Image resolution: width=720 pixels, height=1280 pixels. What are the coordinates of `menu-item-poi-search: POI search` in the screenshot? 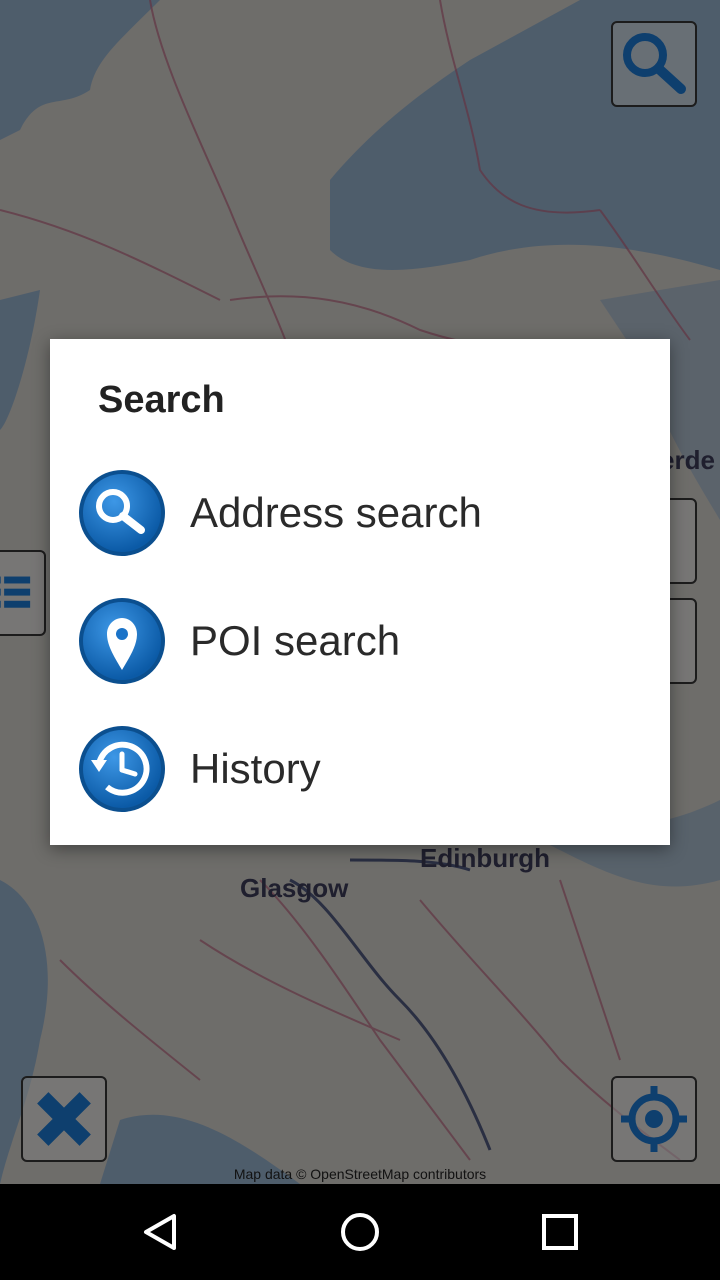 It's located at (360, 637).